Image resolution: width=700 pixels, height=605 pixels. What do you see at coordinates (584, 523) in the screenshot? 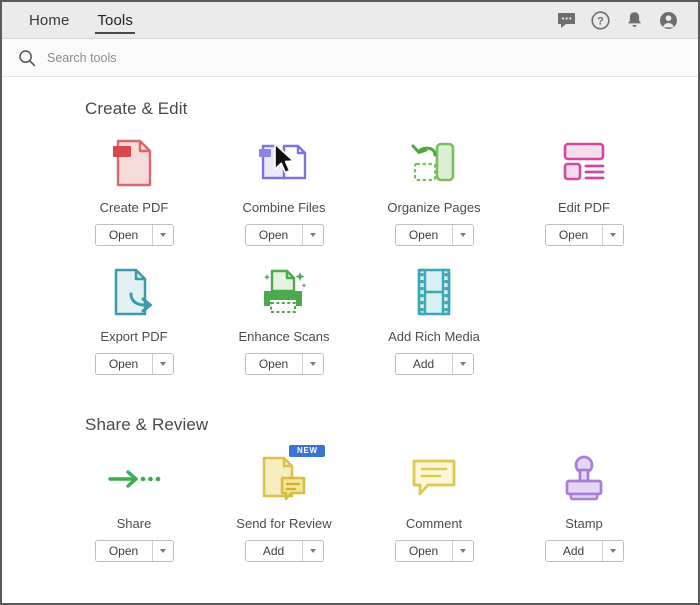
I see `tool-label-stamp: Stamp` at bounding box center [584, 523].